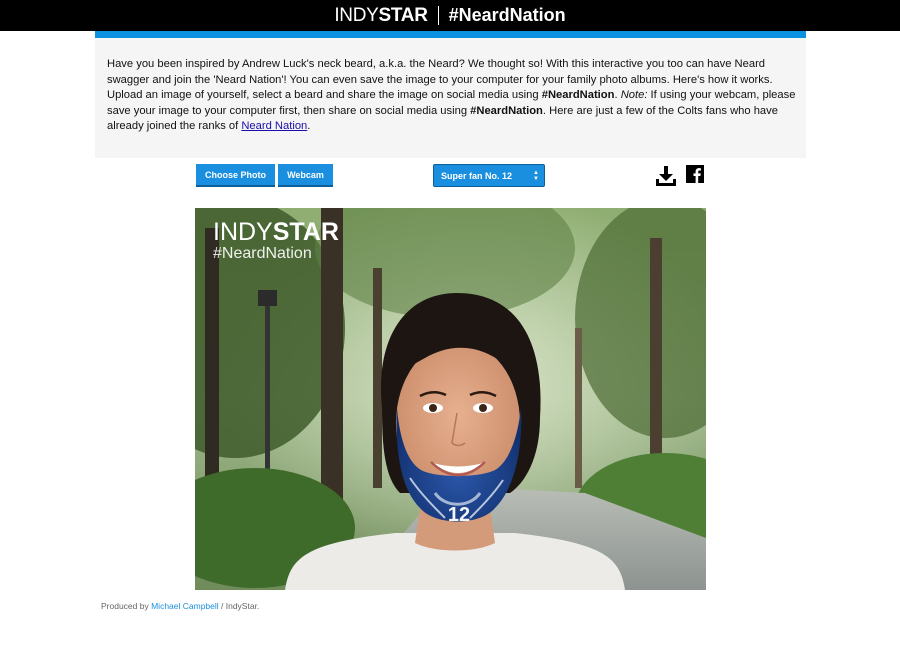 This screenshot has height=650, width=900. I want to click on select-arrows-icon: ▲ ▼, so click(536, 176).